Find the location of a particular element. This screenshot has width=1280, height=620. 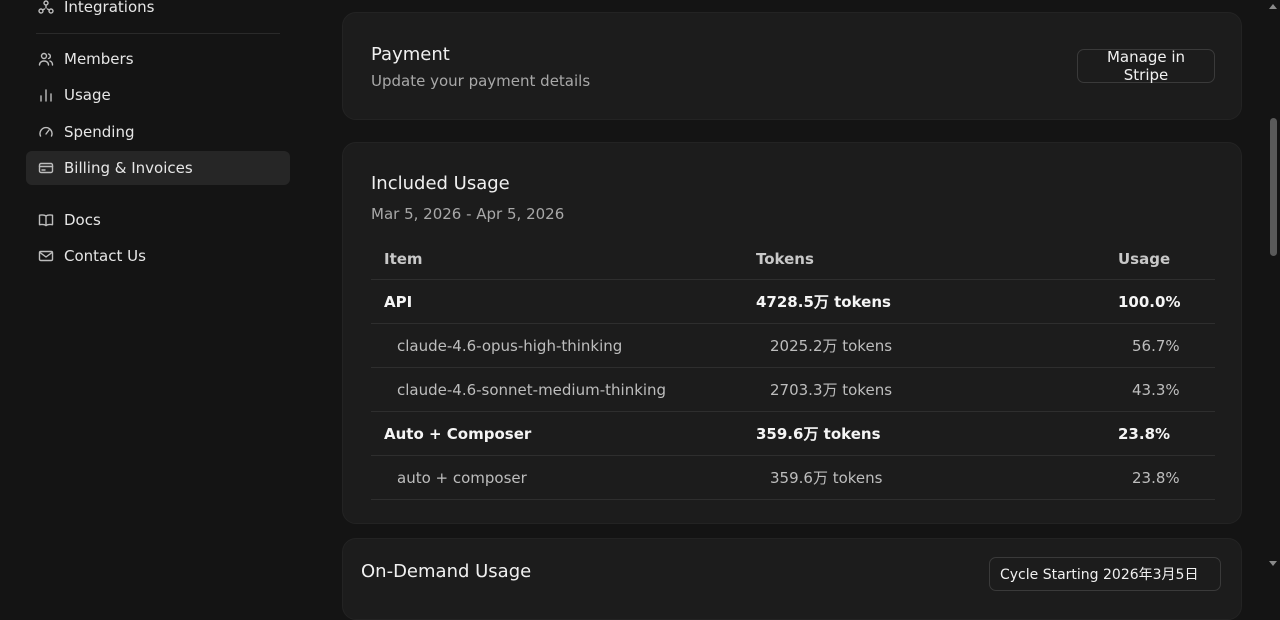

usage-icon is located at coordinates (46, 95).